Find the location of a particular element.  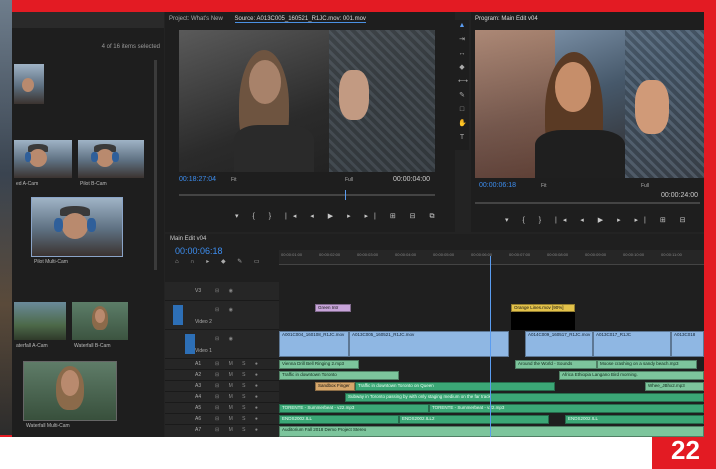

page-number-badge: 22 is located at coordinates (685, 450).